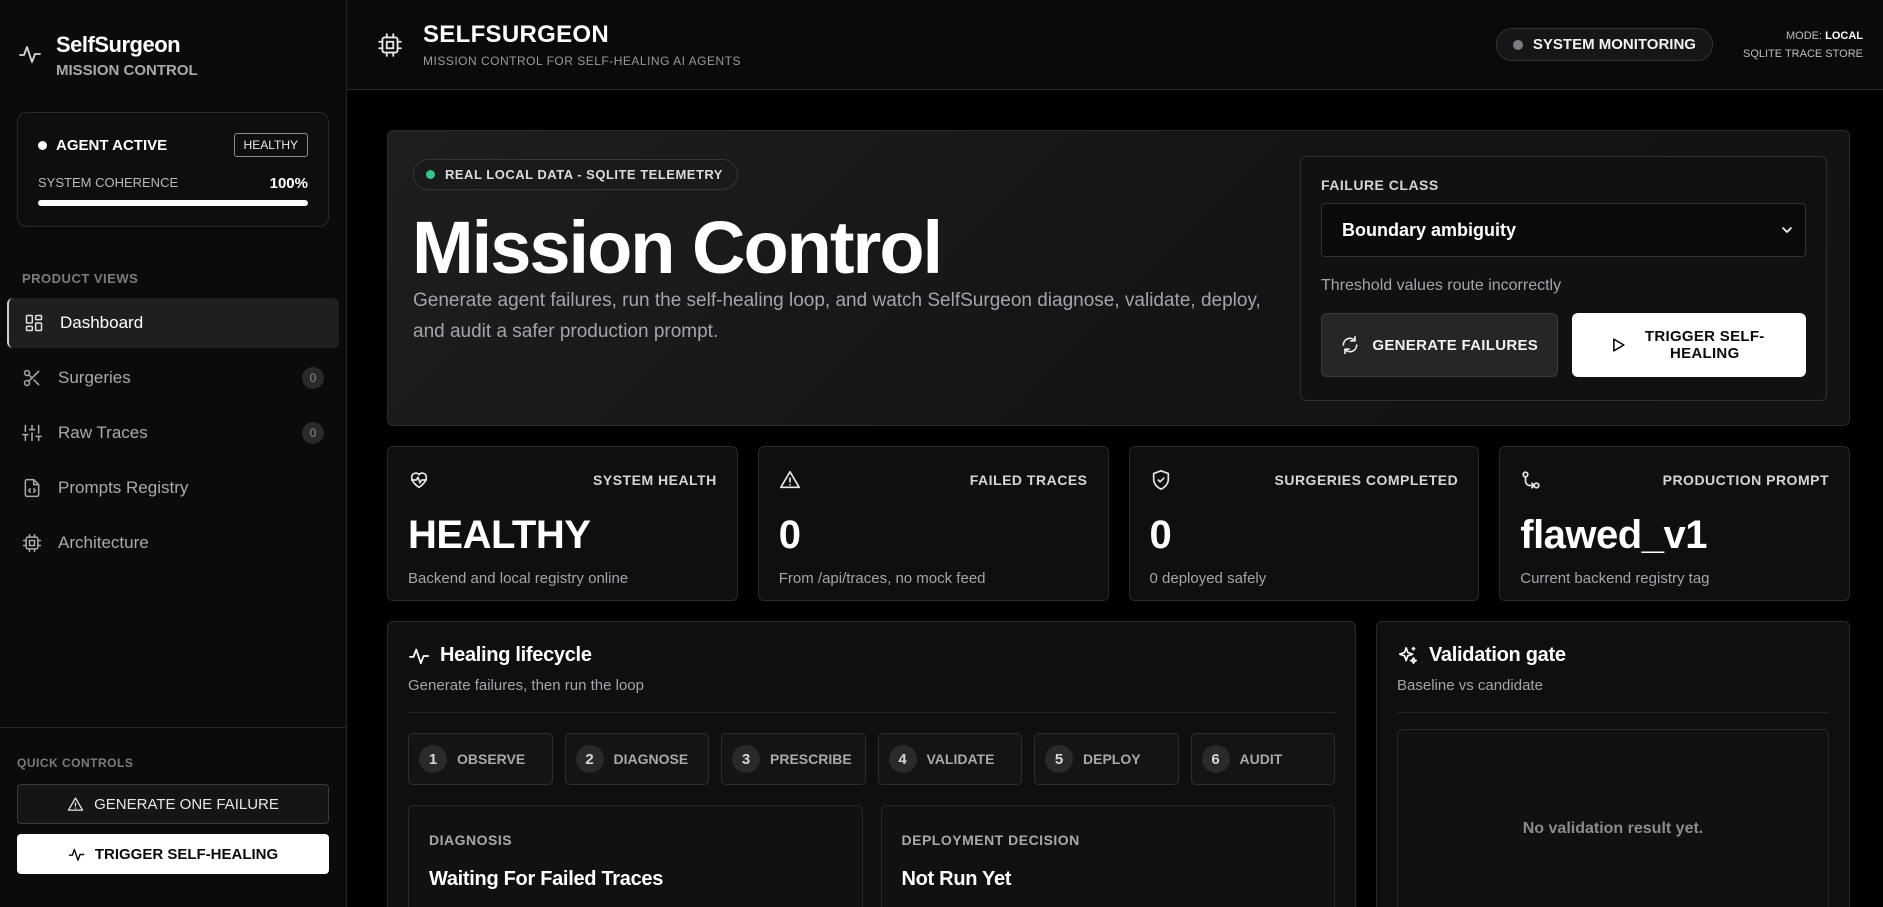 Image resolution: width=1883 pixels, height=907 pixels. Describe the element at coordinates (1455, 345) in the screenshot. I see `generate-failures-label: GENERATE FAILURES` at that location.